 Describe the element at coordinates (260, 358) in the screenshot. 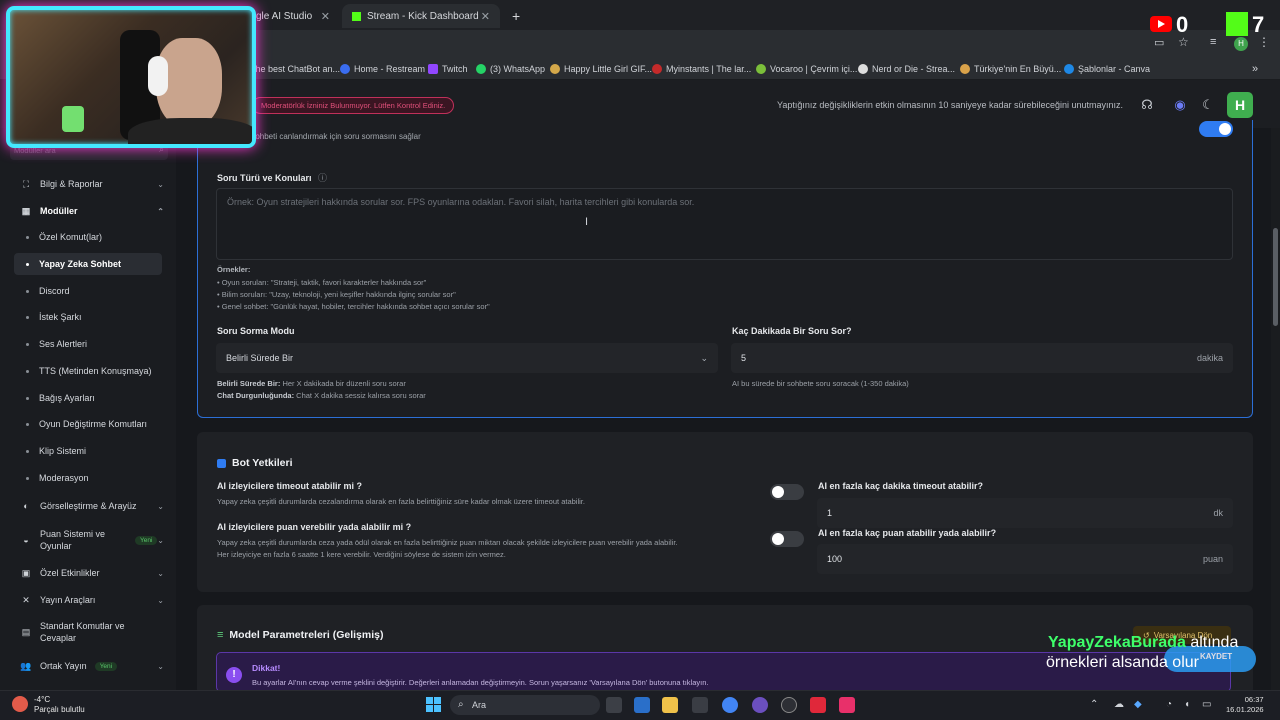

I see `mode-value: Belirli Sürede Bir` at that location.